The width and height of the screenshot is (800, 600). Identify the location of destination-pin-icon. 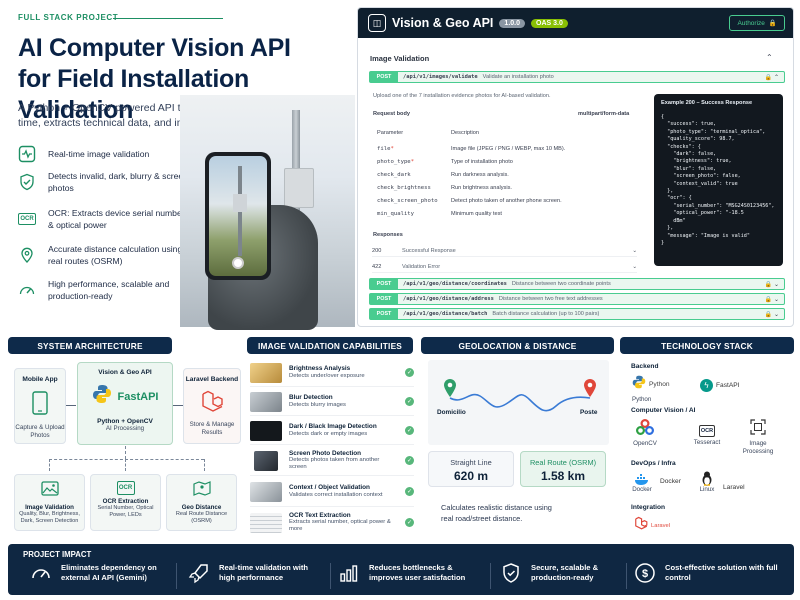
(590, 390).